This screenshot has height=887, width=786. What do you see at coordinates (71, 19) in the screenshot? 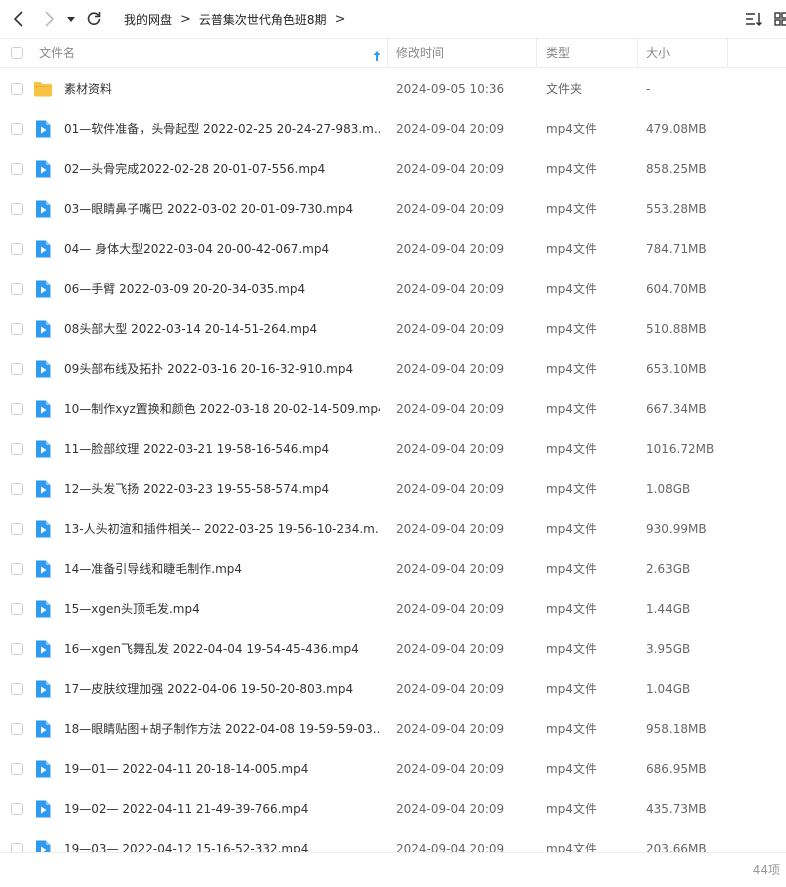
I see `history-dropdown-button` at bounding box center [71, 19].